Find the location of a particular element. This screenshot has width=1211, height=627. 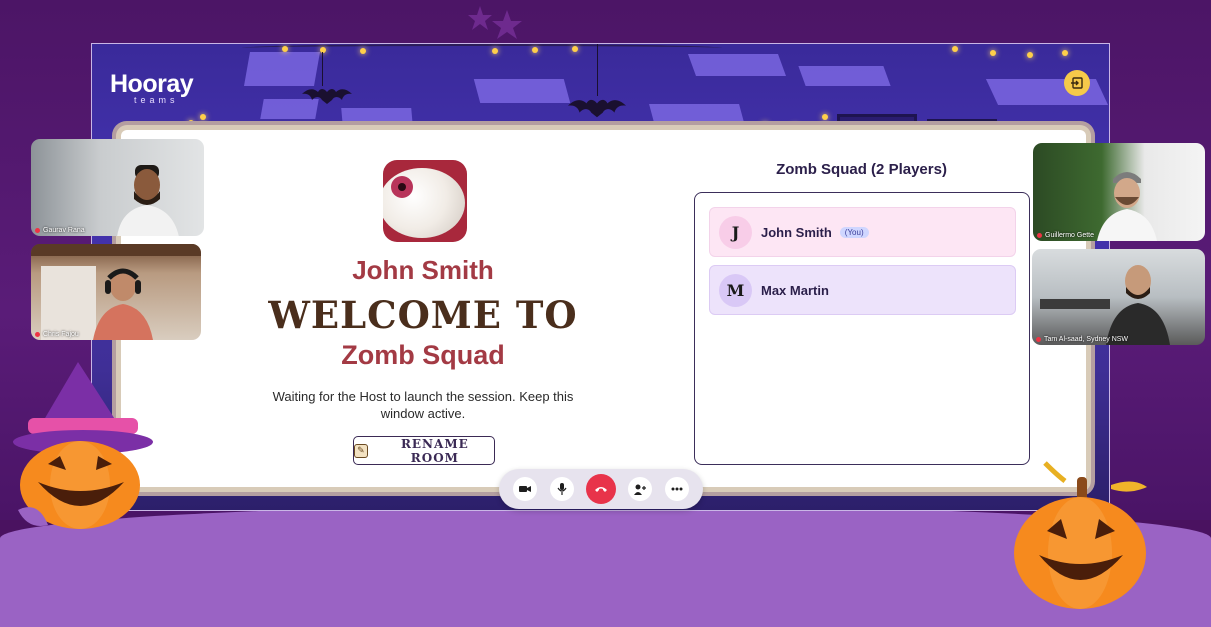

rename-room-label: RENAME ROOM is located at coordinates (434, 450).